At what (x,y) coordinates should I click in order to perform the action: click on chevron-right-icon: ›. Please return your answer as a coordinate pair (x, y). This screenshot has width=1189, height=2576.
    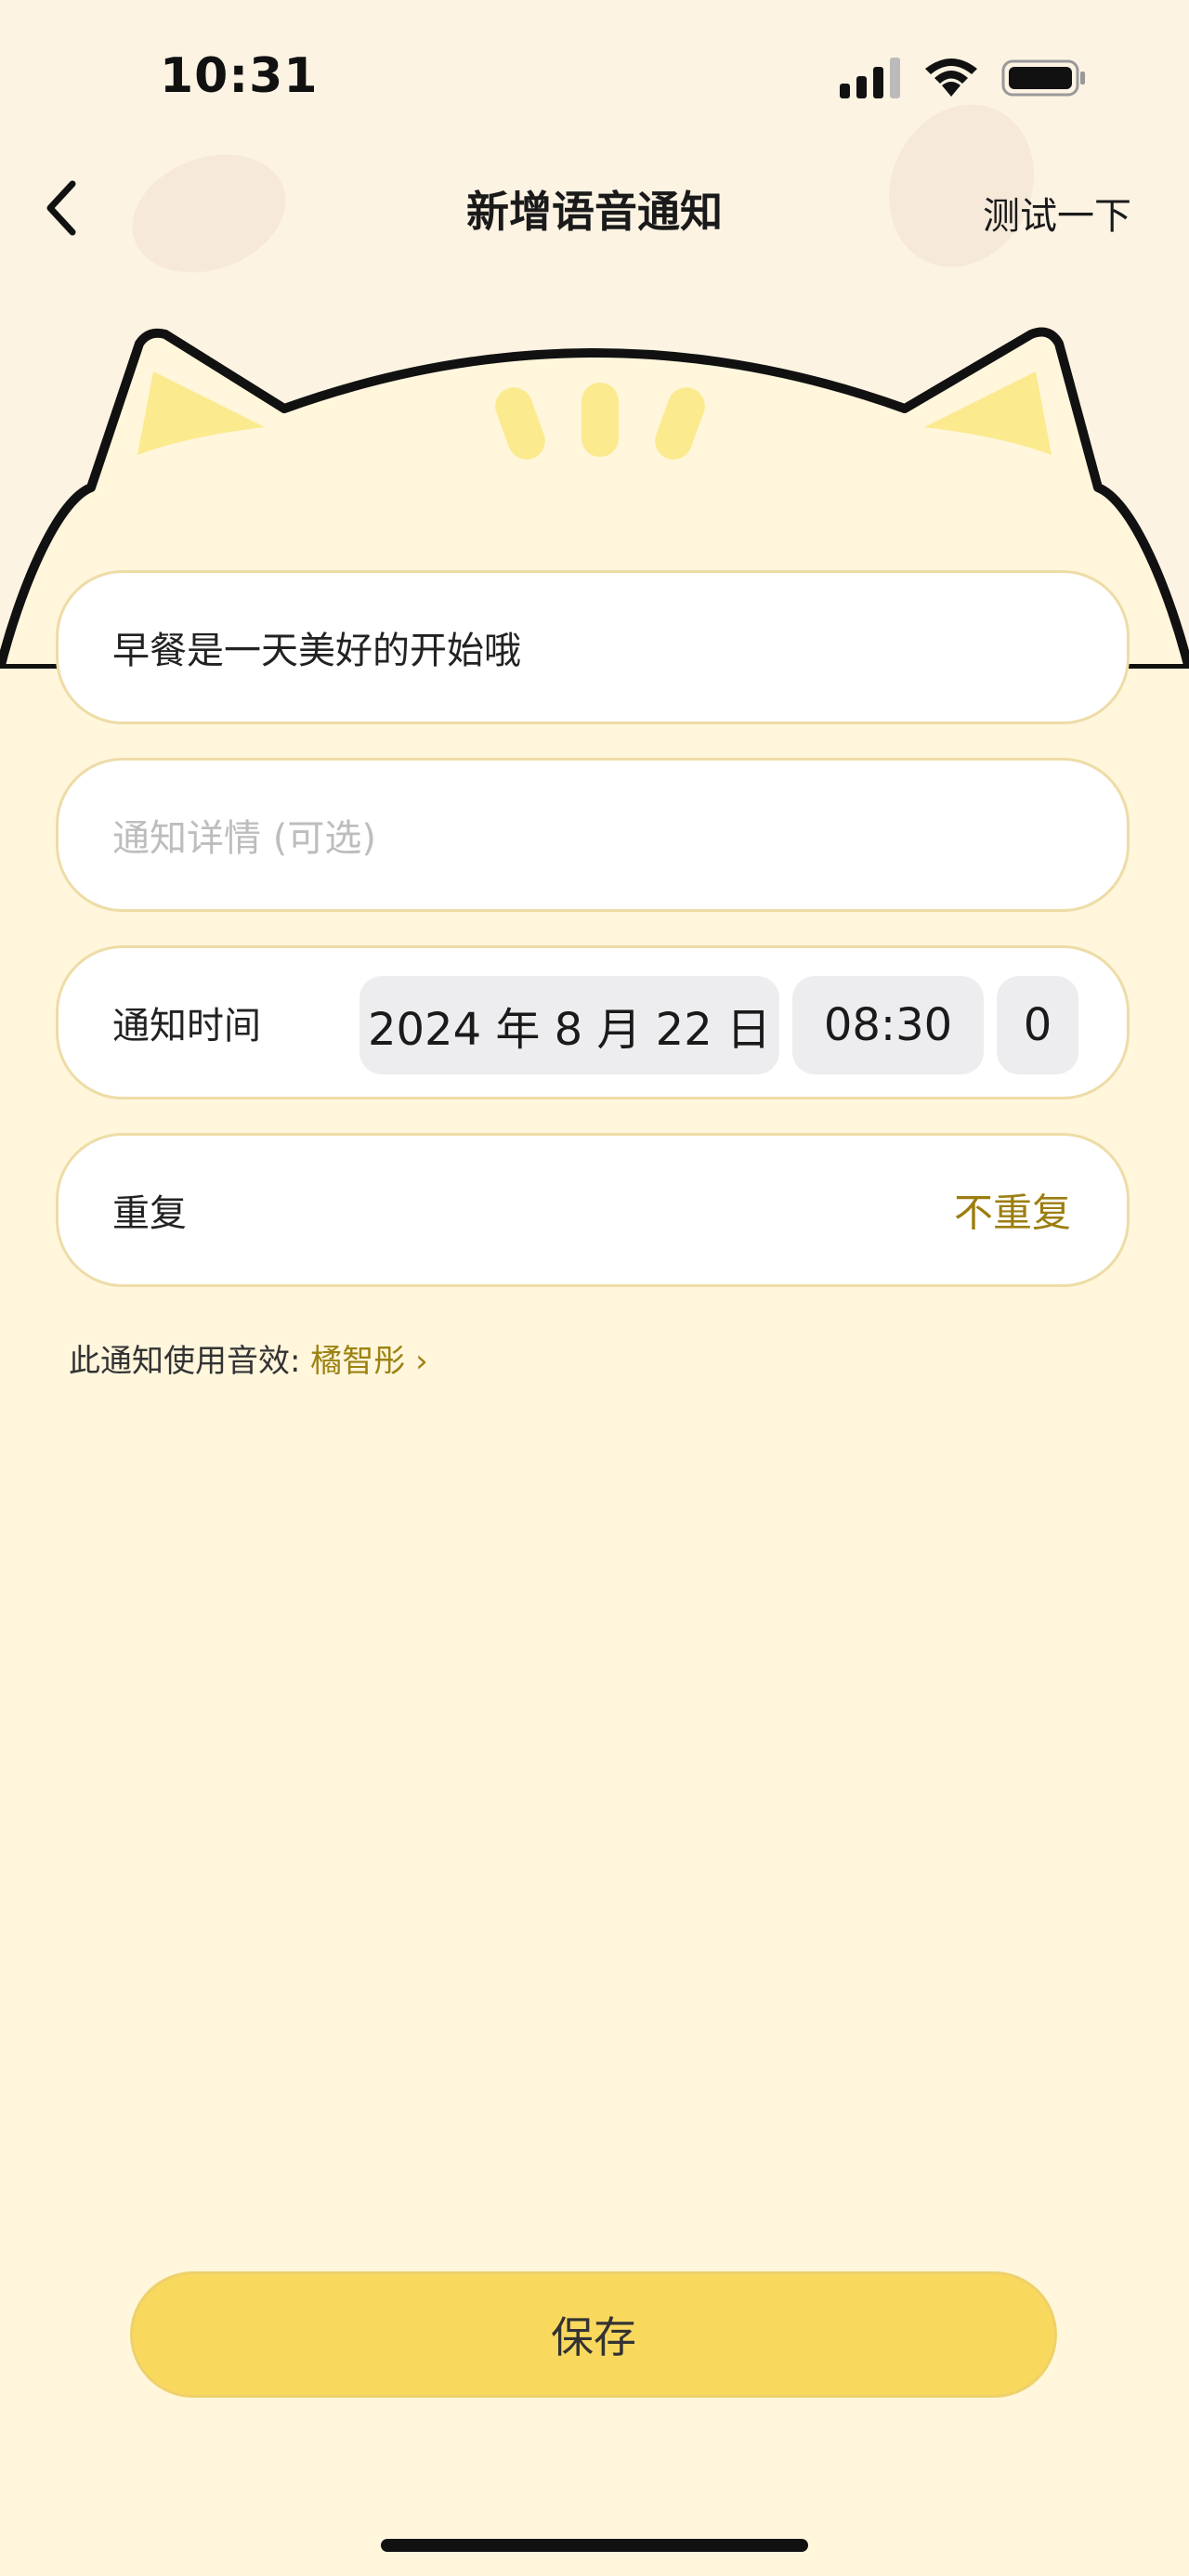
    Looking at the image, I should click on (421, 1361).